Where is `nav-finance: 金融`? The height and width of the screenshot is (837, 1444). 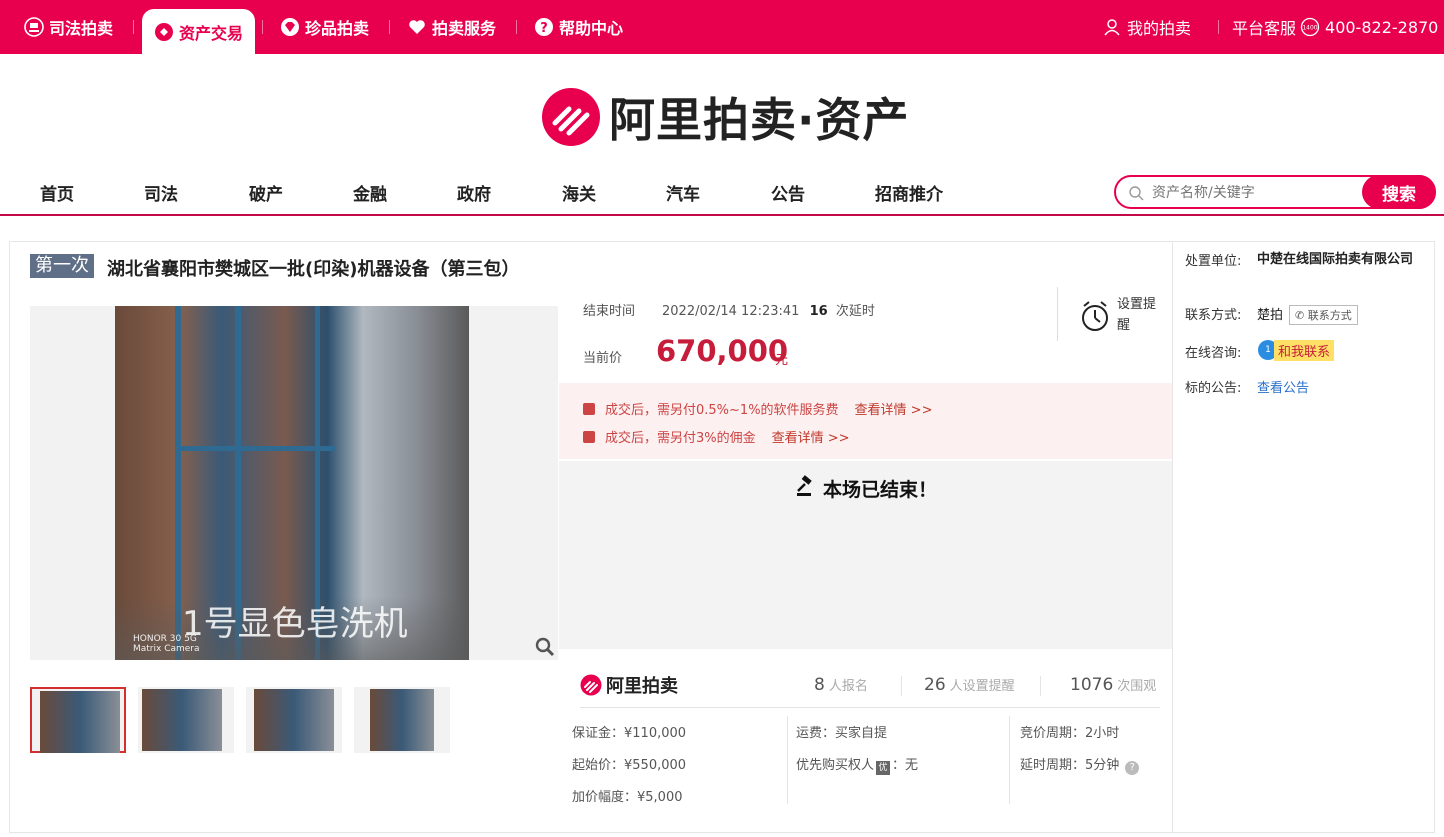
nav-finance: 金融 is located at coordinates (370, 192).